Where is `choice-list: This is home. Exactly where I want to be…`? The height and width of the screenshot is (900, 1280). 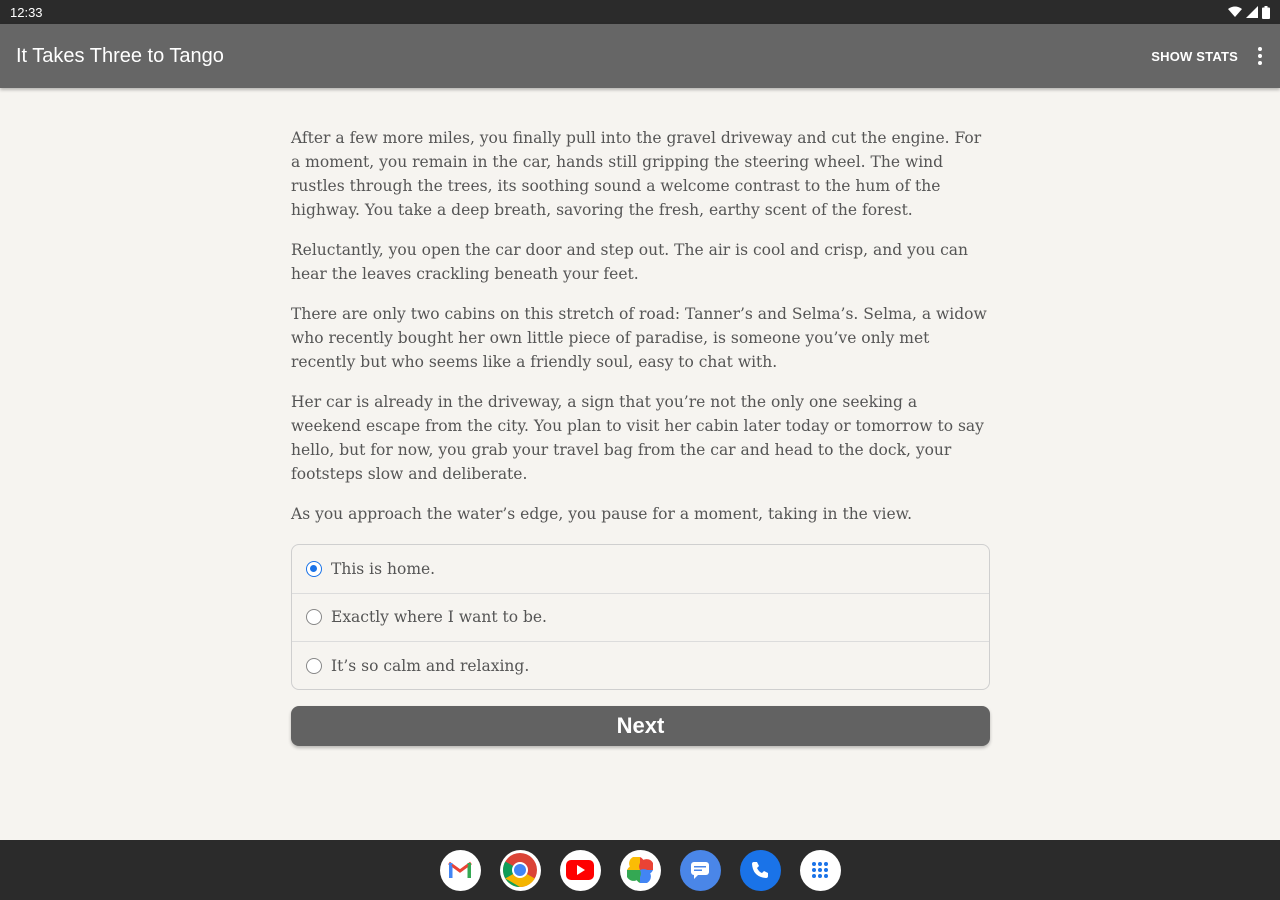
choice-list: This is home. Exactly where I want to be… is located at coordinates (640, 617).